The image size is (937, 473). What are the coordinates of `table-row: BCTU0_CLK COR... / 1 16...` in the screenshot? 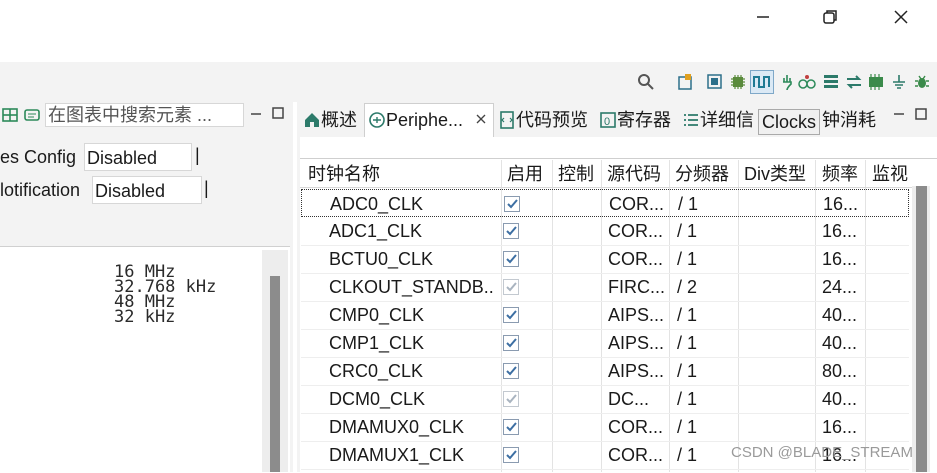 It's located at (605, 259).